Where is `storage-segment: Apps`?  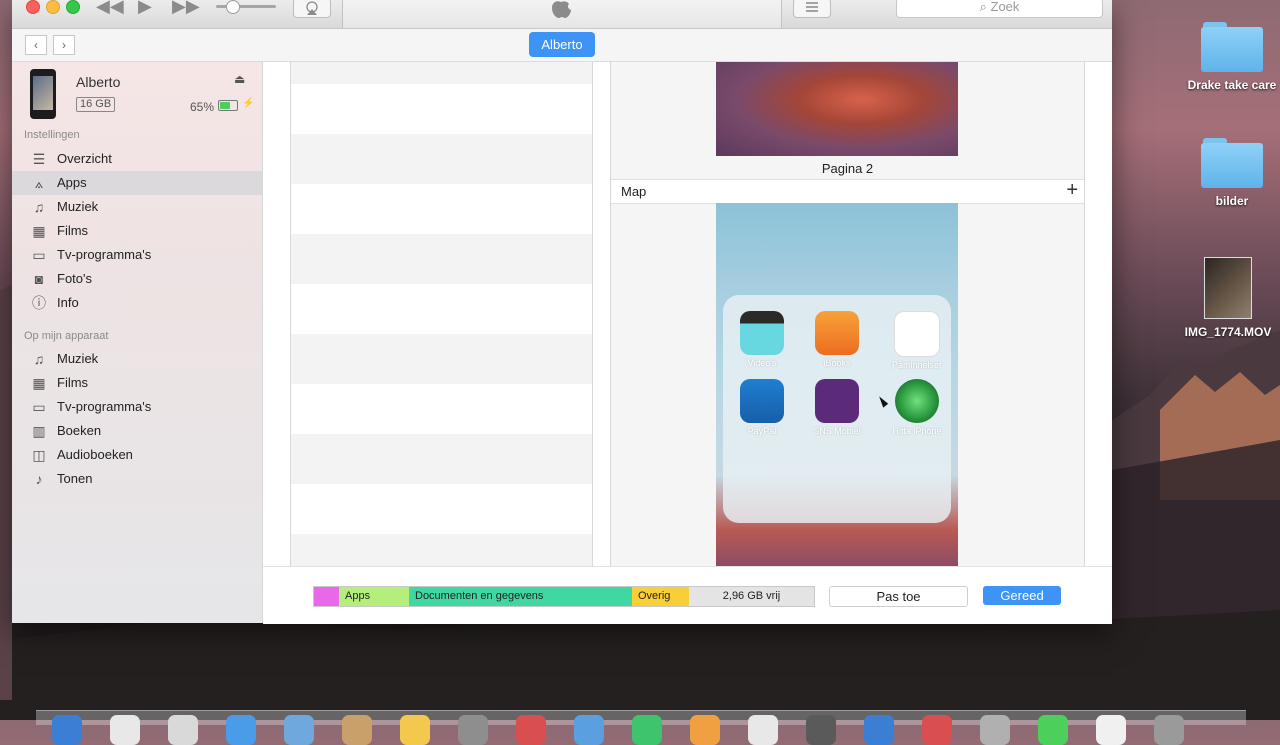
storage-segment: Apps is located at coordinates (374, 596).